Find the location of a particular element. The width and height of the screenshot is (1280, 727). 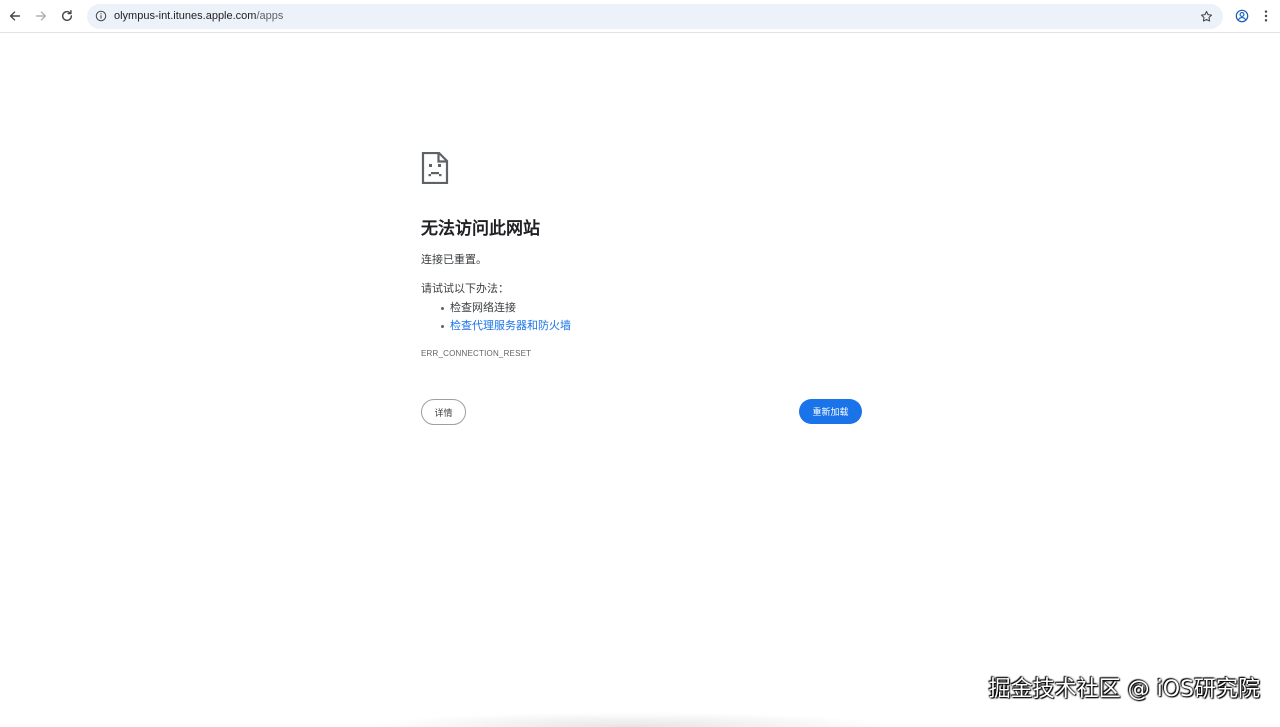

suggestion-check-network: 检查网络连接 is located at coordinates (496, 308).